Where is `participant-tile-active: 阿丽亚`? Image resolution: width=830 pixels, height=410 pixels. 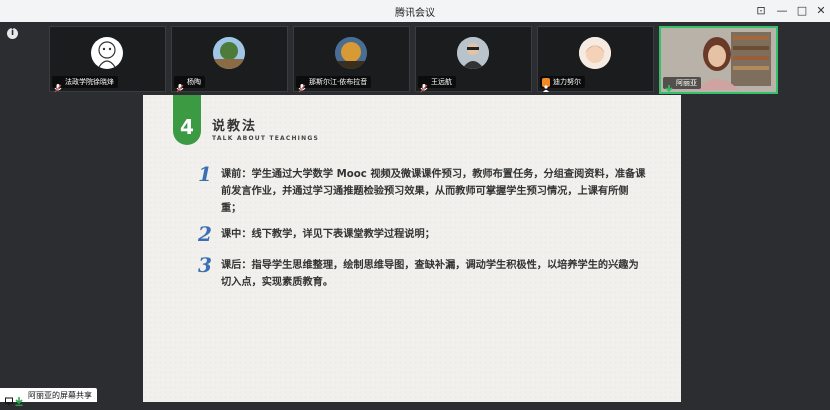
participant-tile-active: 阿丽亚 is located at coordinates (718, 60).